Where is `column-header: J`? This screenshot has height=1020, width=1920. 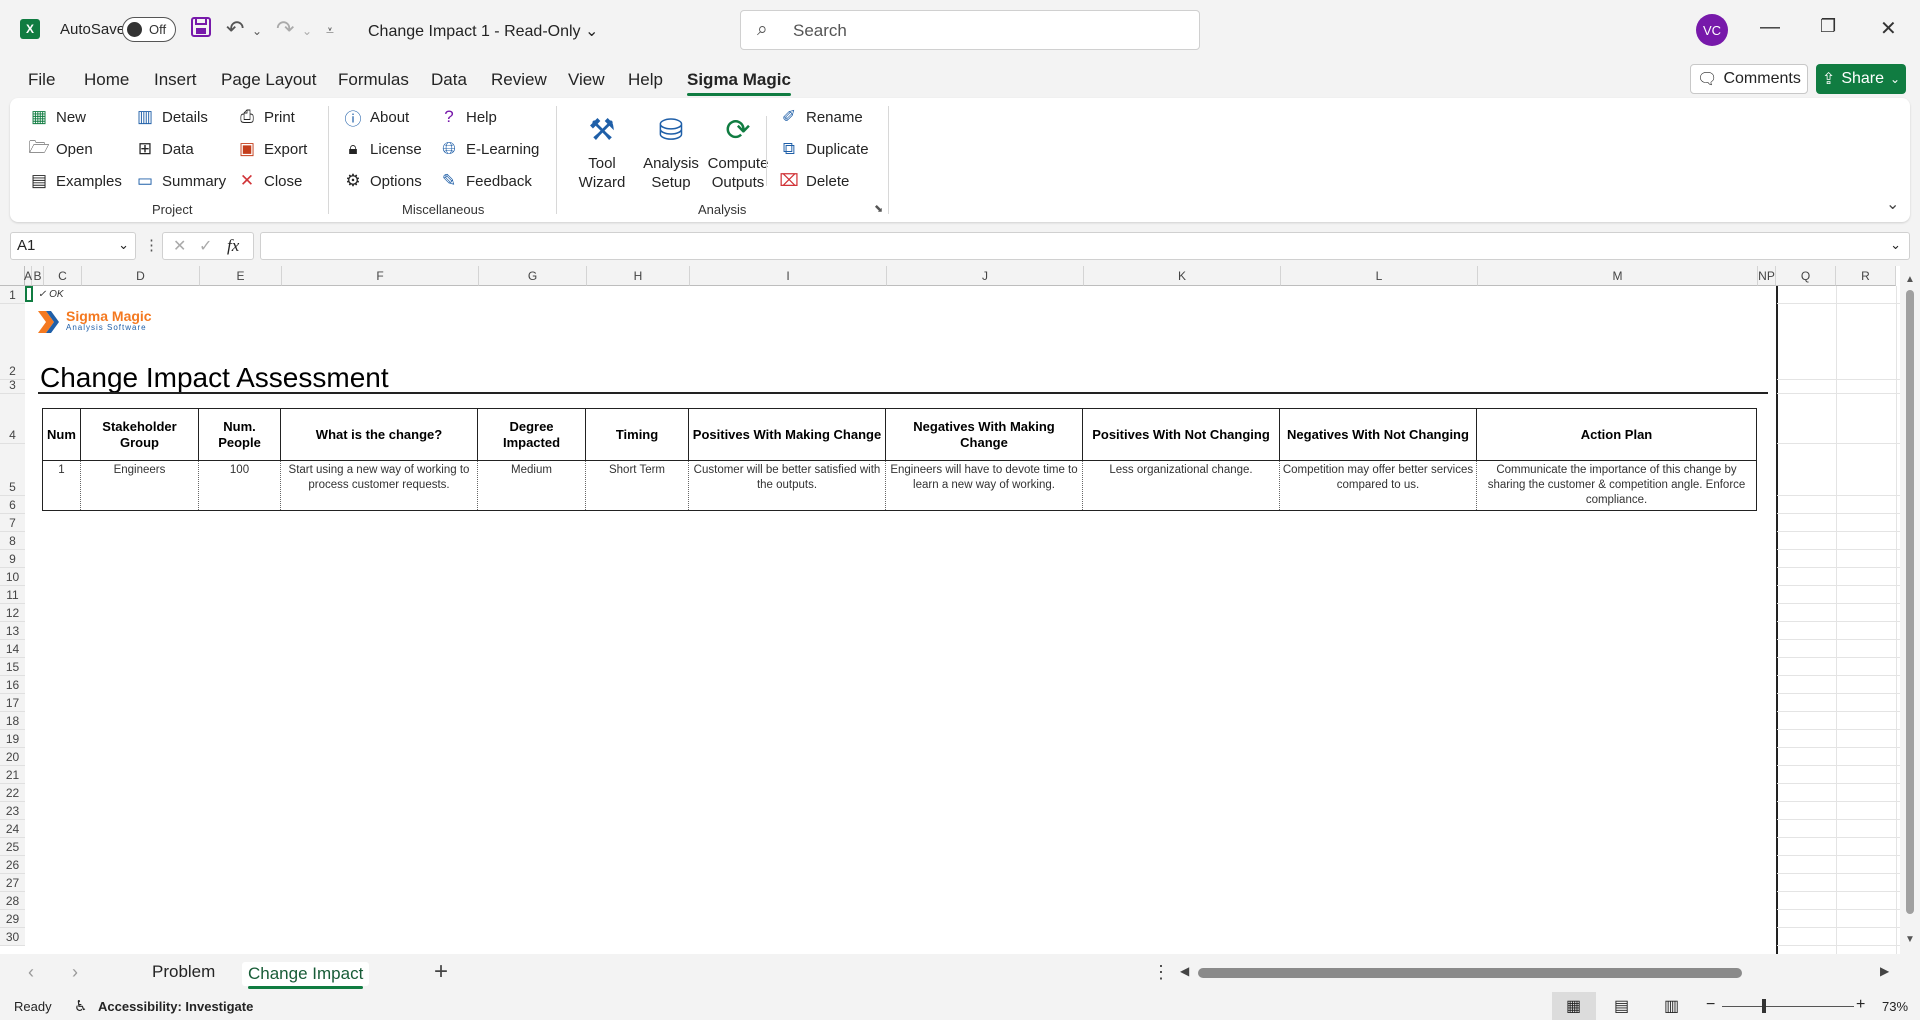
column-header: J is located at coordinates (985, 276).